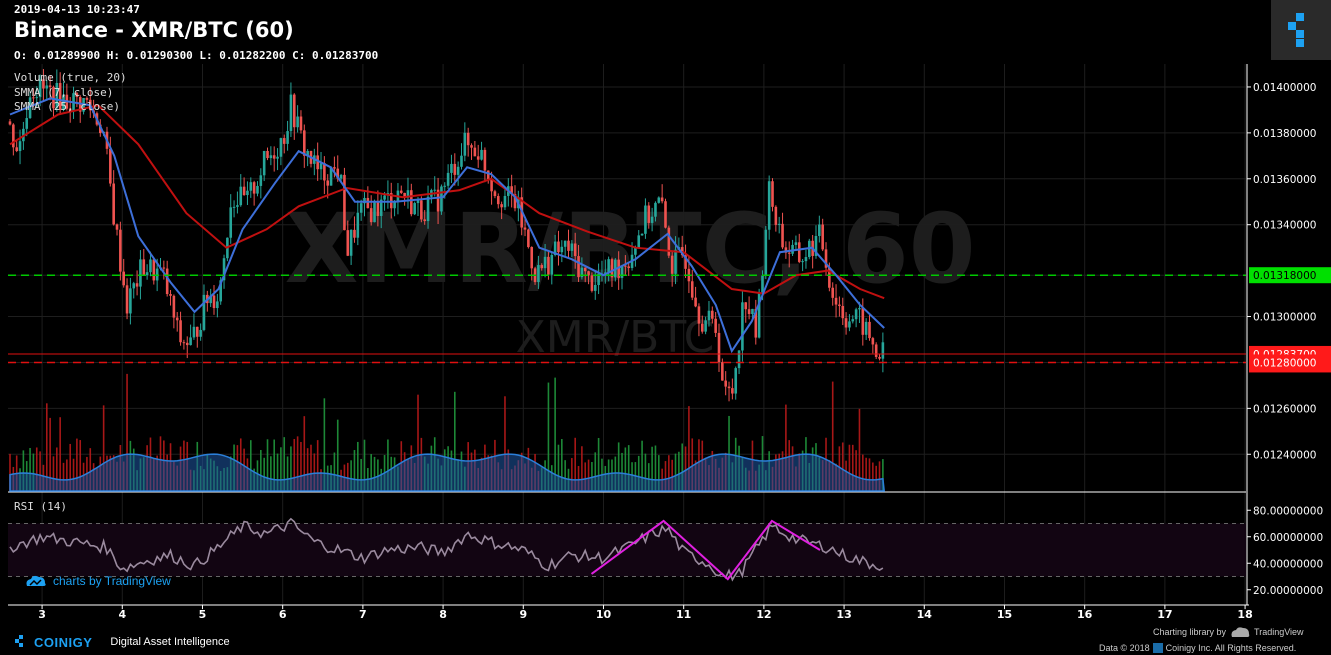 This screenshot has height=655, width=1331. I want to click on time-tick-label: 14, so click(925, 614).